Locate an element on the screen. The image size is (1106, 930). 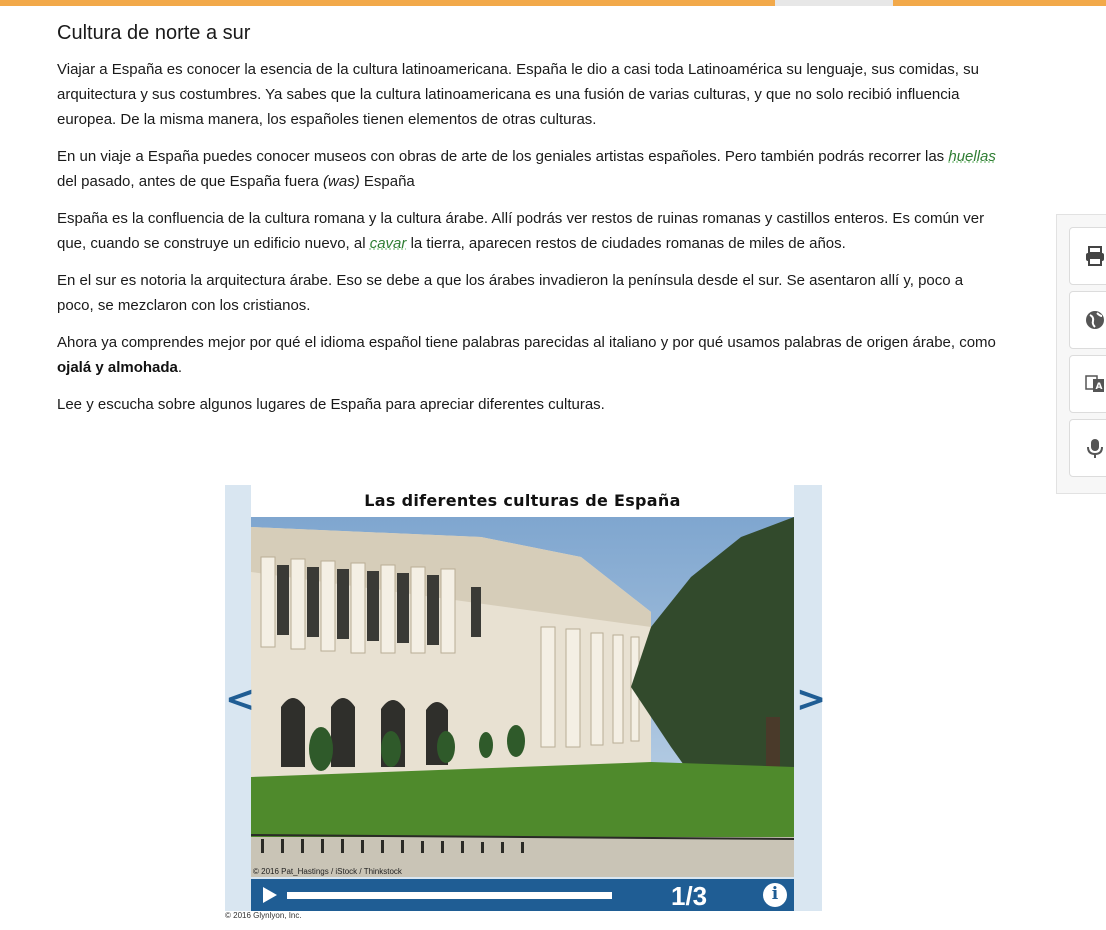
top-accent-bar is located at coordinates (553, 3).